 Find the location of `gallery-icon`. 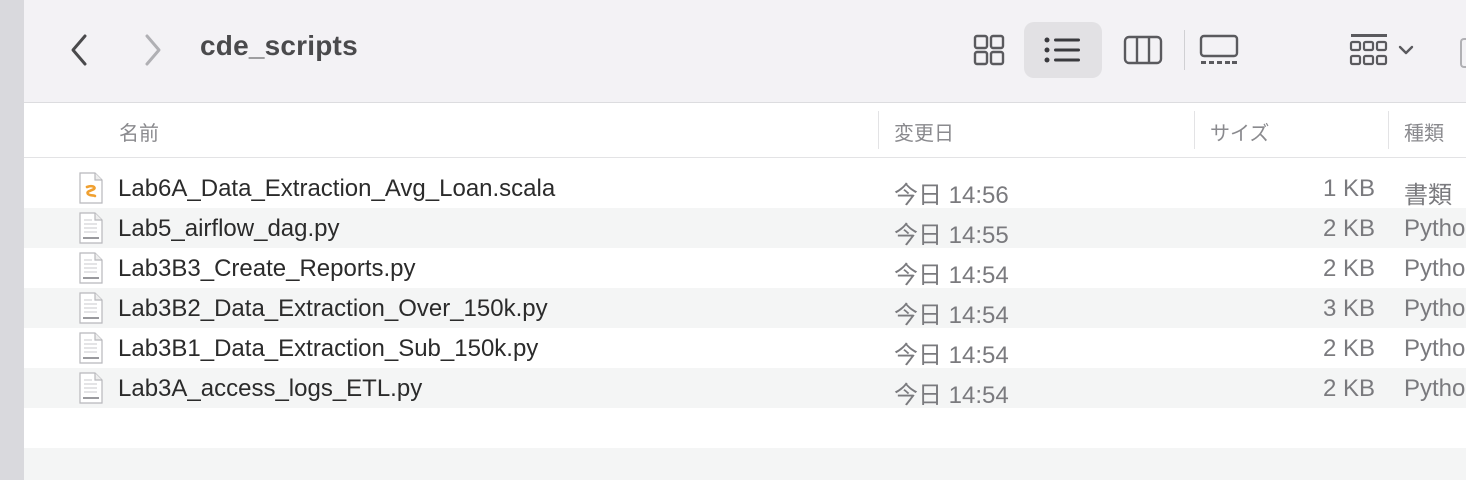

gallery-icon is located at coordinates (1219, 49).